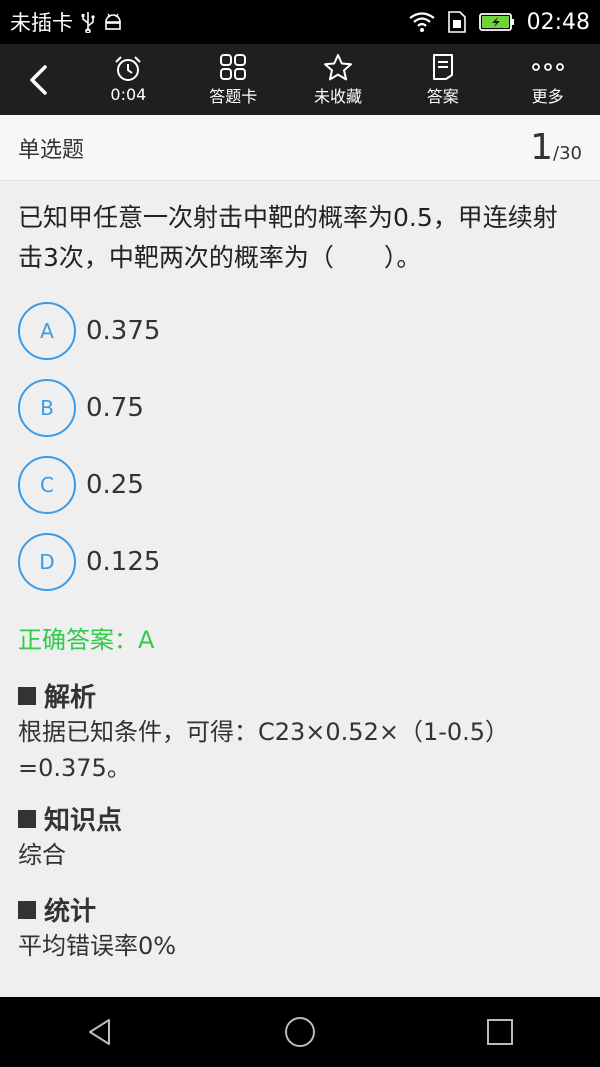 This screenshot has height=1067, width=600. I want to click on sim-icon, so click(457, 22).